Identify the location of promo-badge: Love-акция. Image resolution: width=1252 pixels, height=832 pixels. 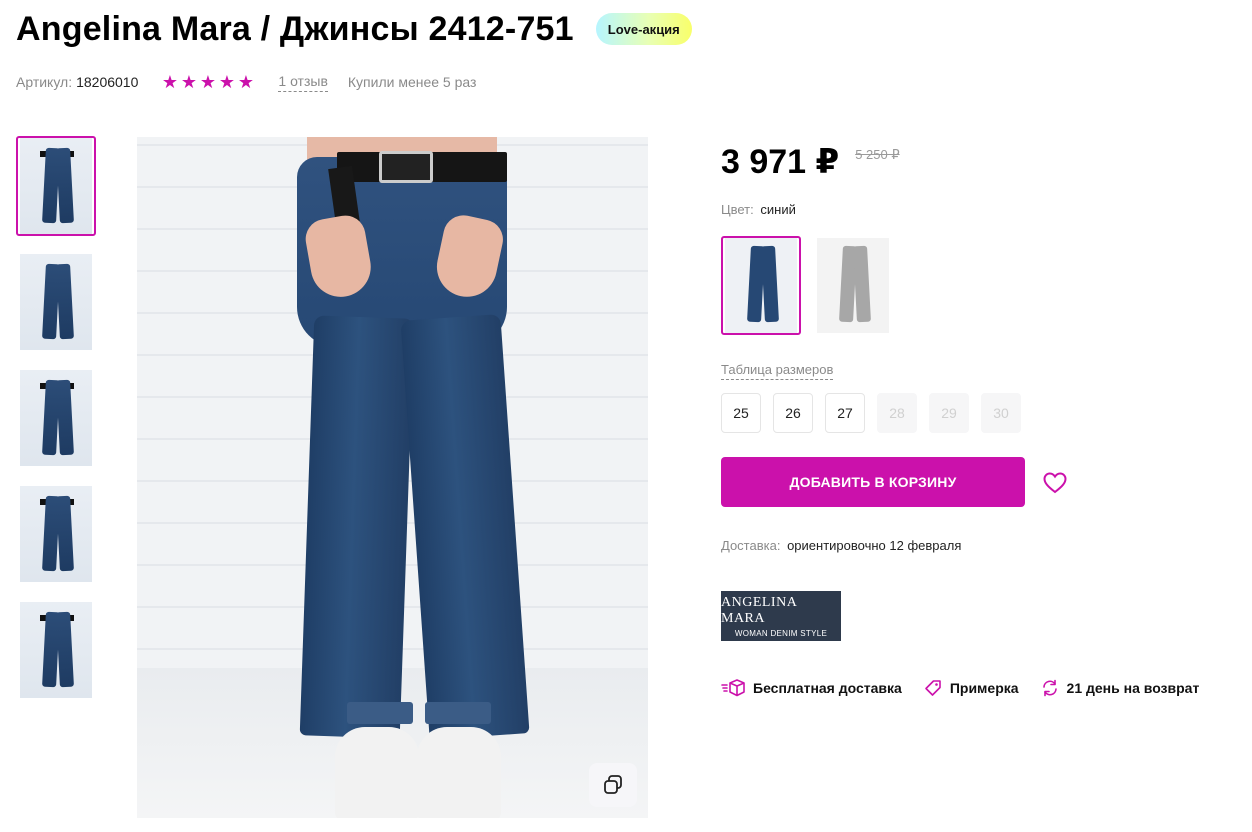
(643, 29).